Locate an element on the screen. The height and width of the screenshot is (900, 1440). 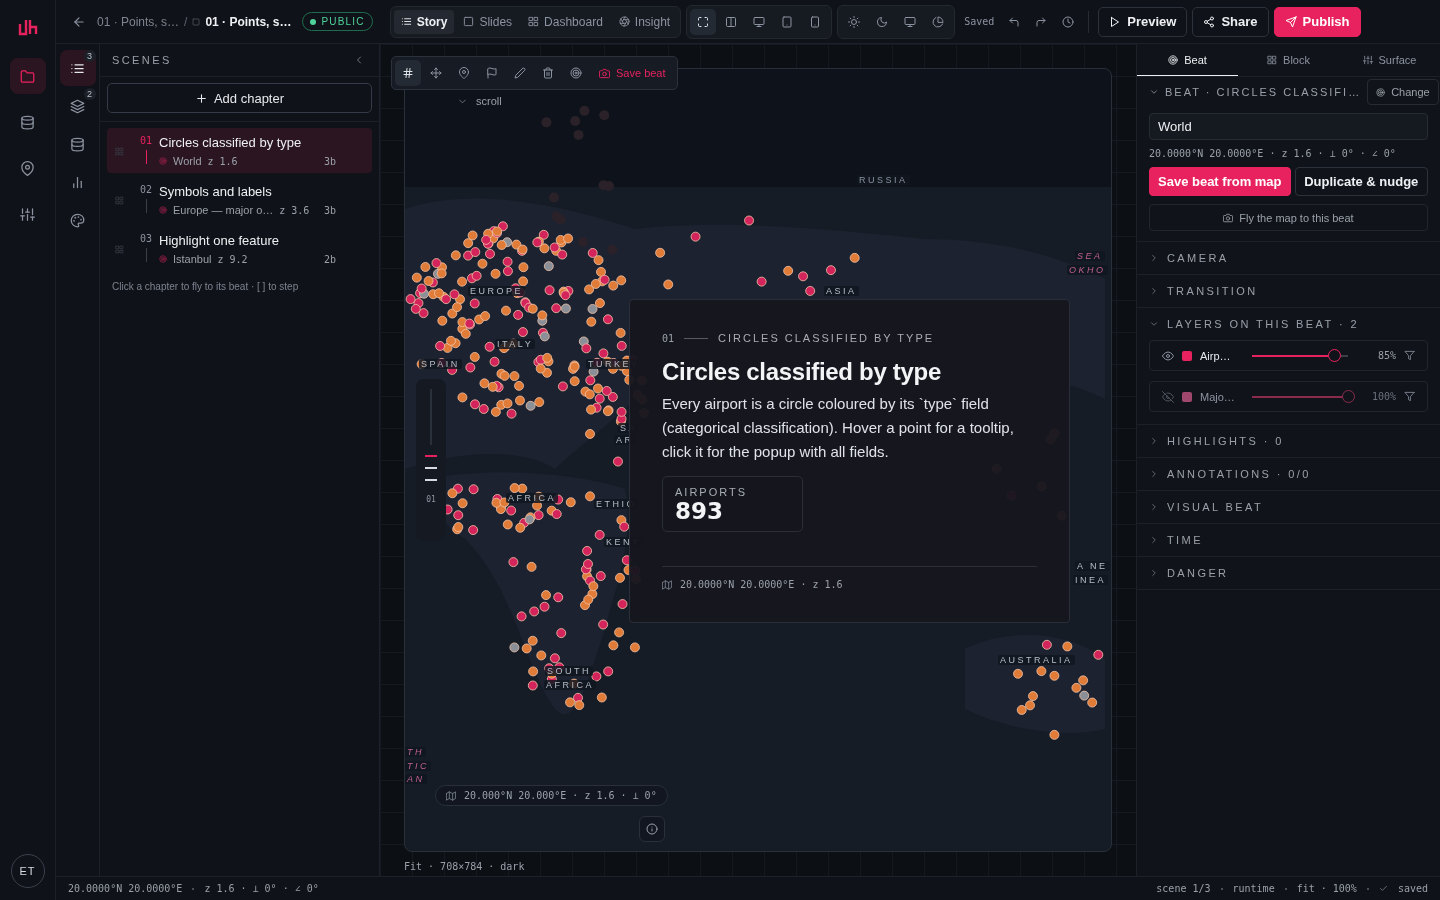
zoom-step-mark is located at coordinates (431, 468).